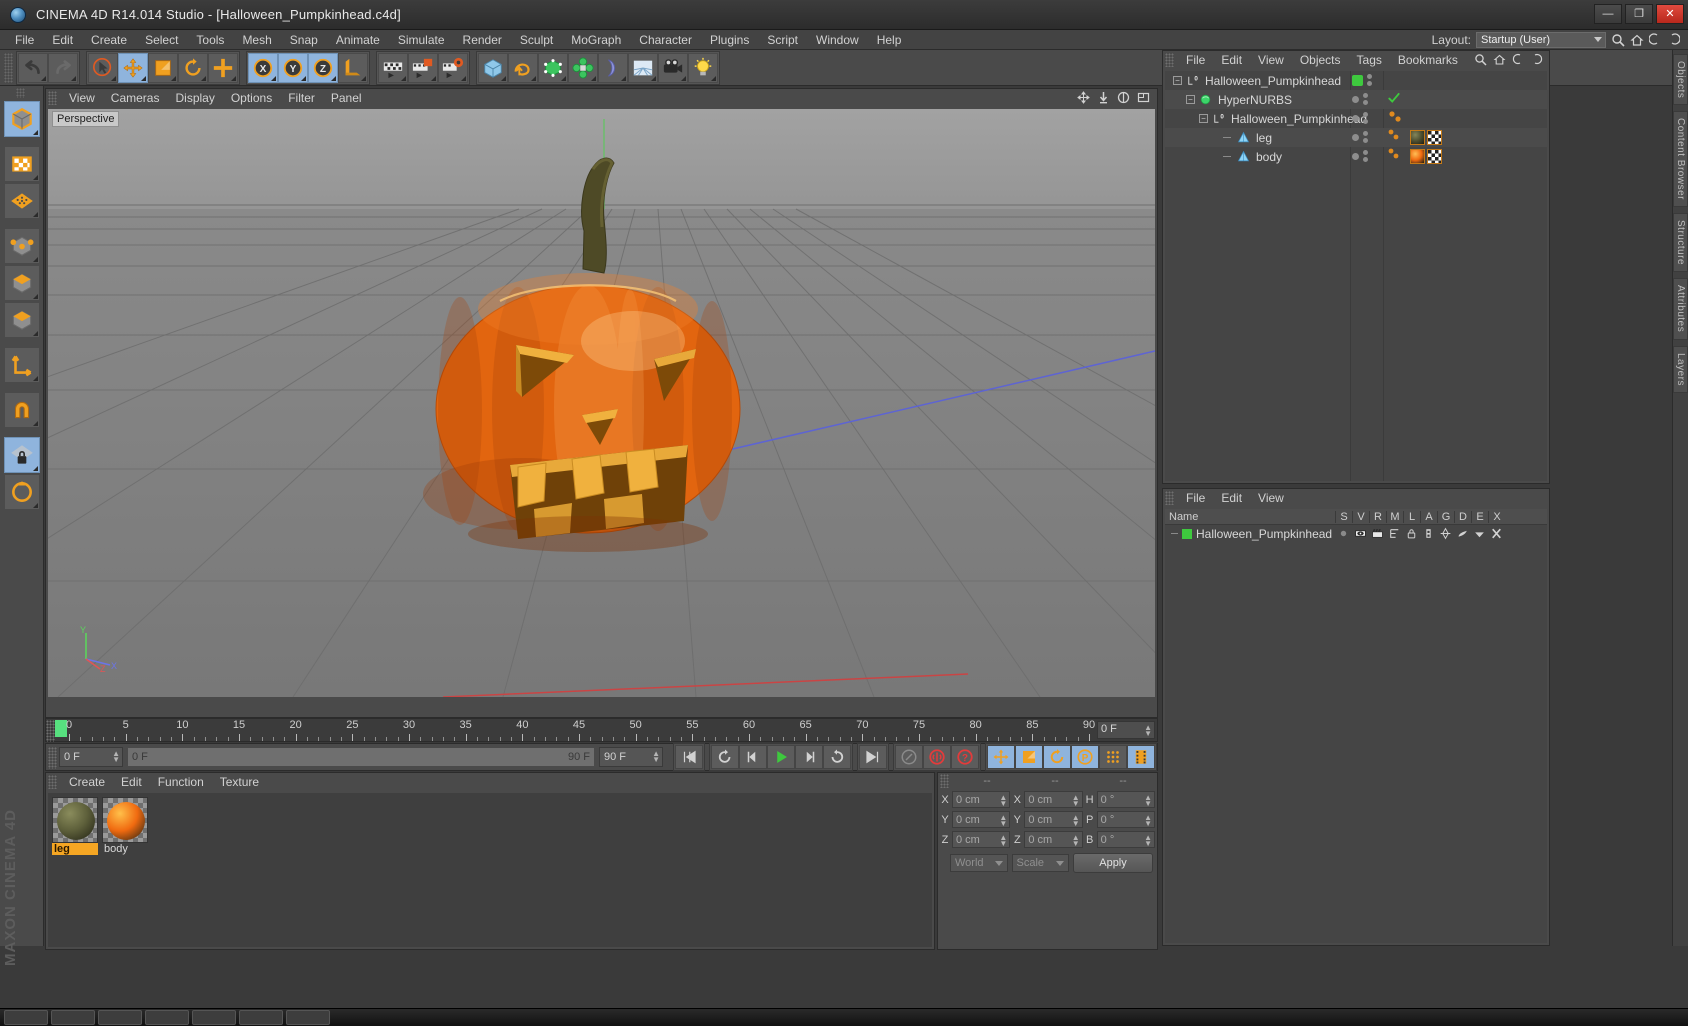 The height and width of the screenshot is (1026, 1688). What do you see at coordinates (1169, 60) in the screenshot?
I see `object-manager-grip` at bounding box center [1169, 60].